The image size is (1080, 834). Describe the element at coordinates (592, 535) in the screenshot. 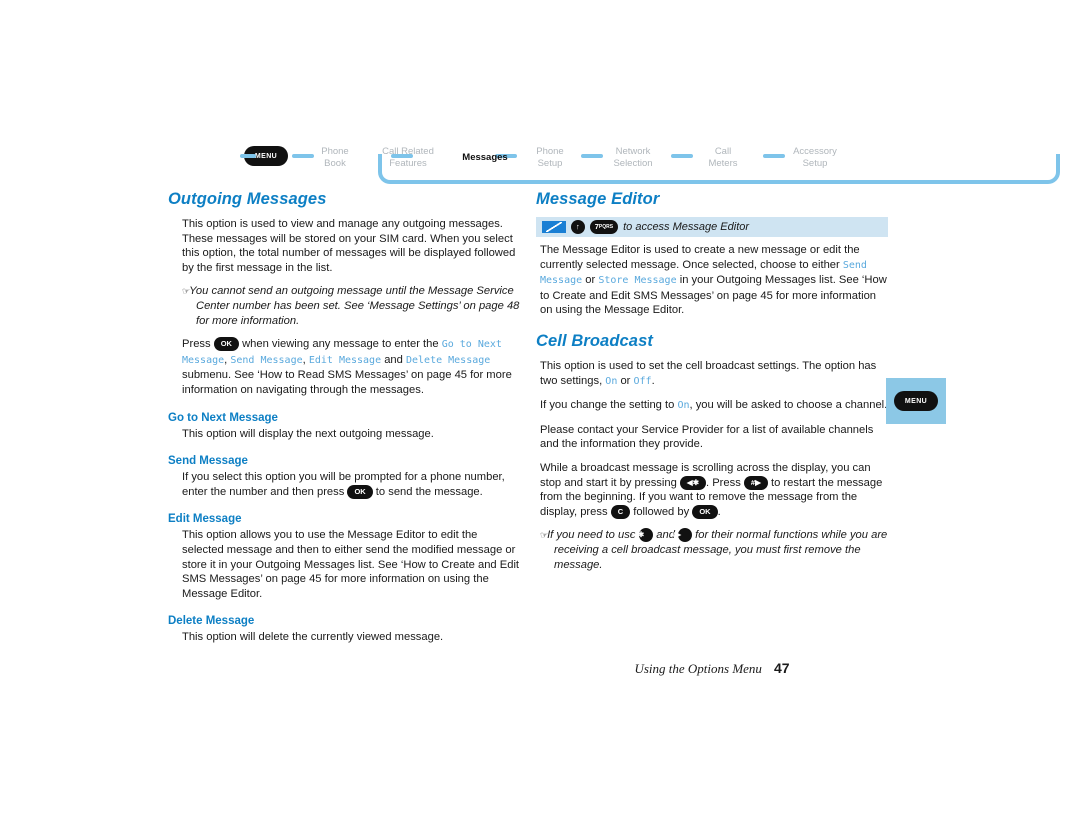

I see `note-text-a: If you need to use` at that location.